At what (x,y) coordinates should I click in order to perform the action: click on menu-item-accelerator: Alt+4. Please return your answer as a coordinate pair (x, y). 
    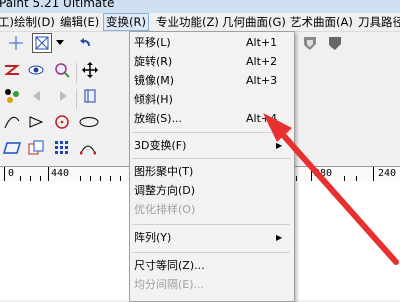
    Looking at the image, I should click on (262, 118).